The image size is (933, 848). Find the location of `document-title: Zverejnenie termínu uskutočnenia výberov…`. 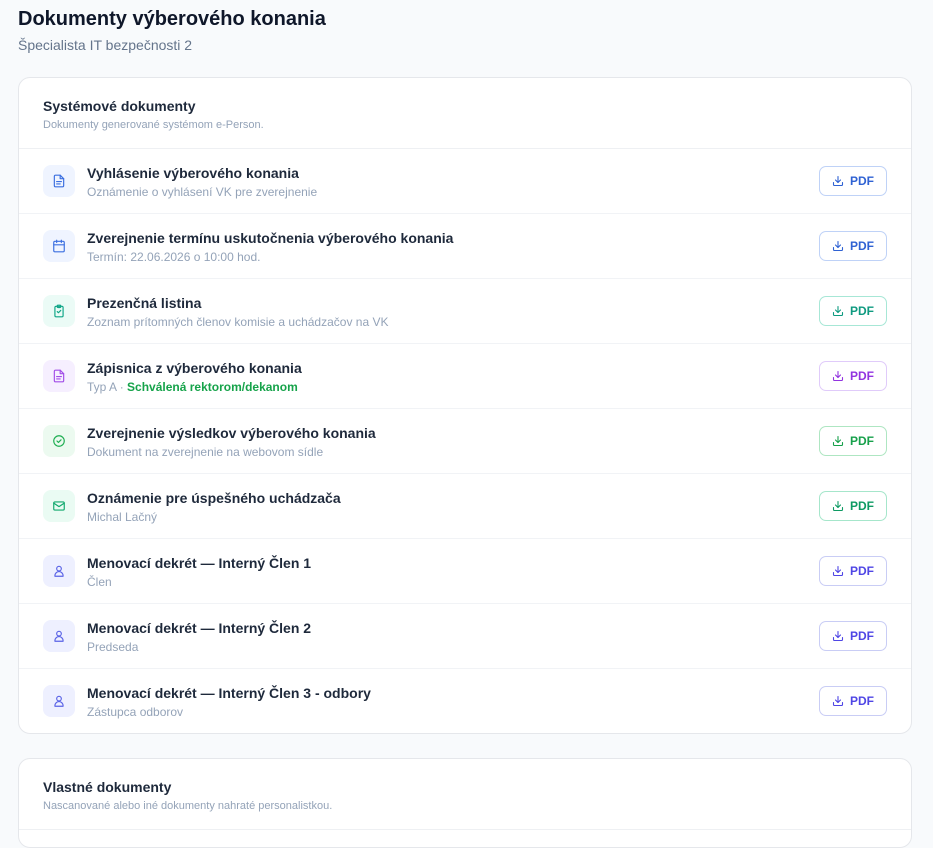

document-title: Zverejnenie termínu uskutočnenia výberov… is located at coordinates (270, 238).